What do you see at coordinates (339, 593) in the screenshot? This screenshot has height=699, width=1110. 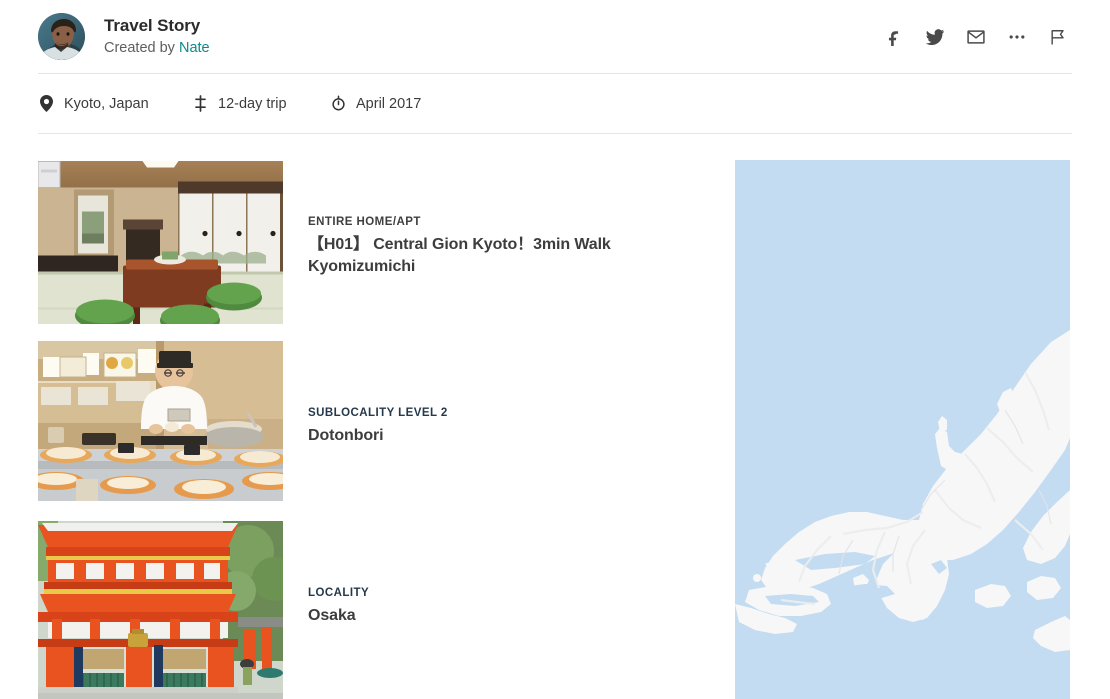 I see `list-item-category: Locality` at bounding box center [339, 593].